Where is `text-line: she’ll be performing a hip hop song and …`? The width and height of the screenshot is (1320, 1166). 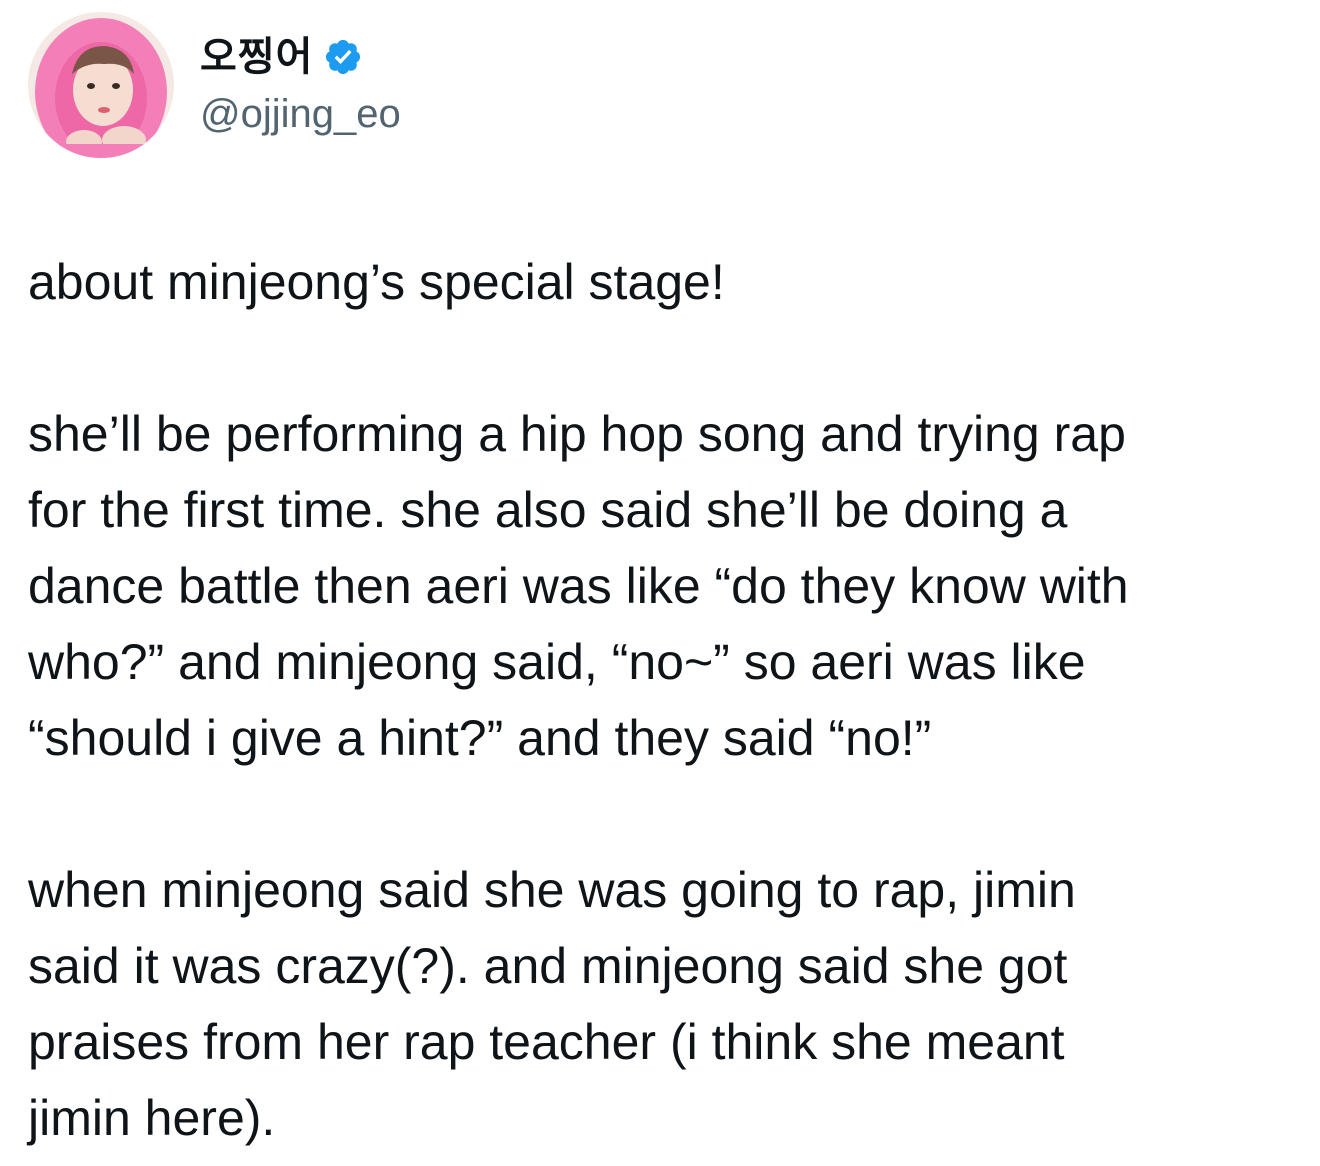
text-line: she’ll be performing a hip hop song and … is located at coordinates (577, 434).